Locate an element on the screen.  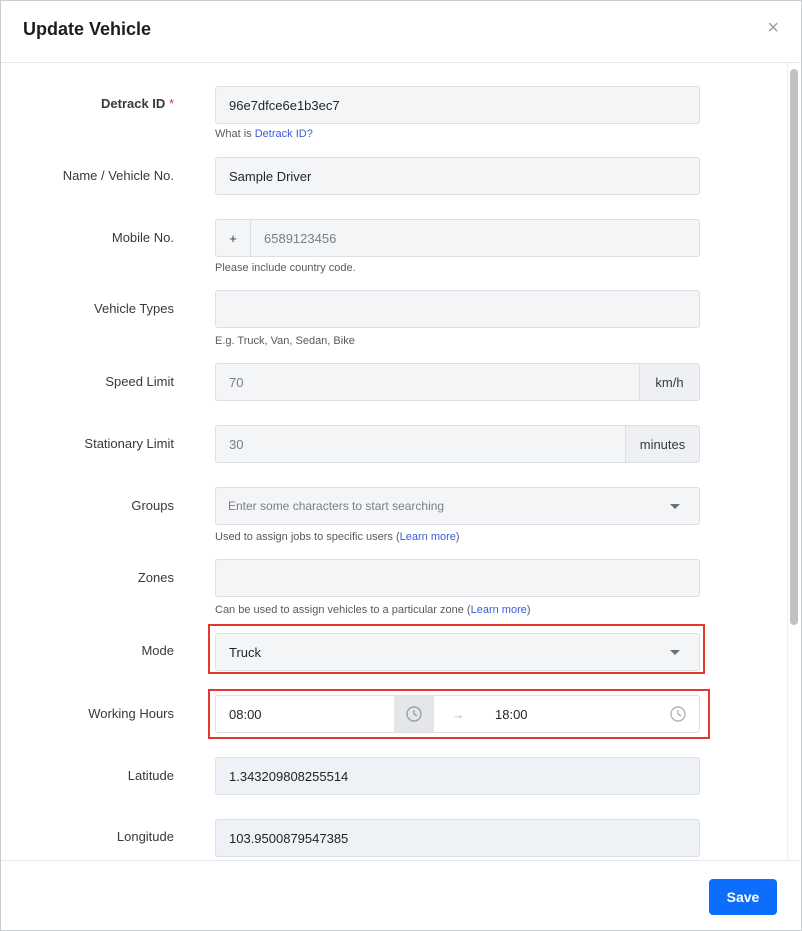
scrollbar-thumb is located at coordinates (794, 347).